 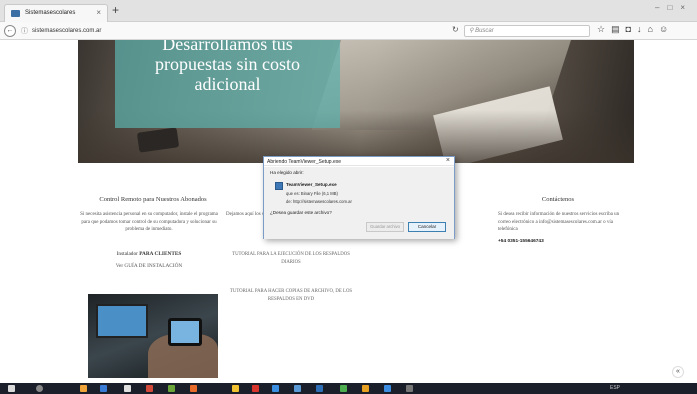 I want to click on tab-close-icon: ×, so click(x=98, y=12).